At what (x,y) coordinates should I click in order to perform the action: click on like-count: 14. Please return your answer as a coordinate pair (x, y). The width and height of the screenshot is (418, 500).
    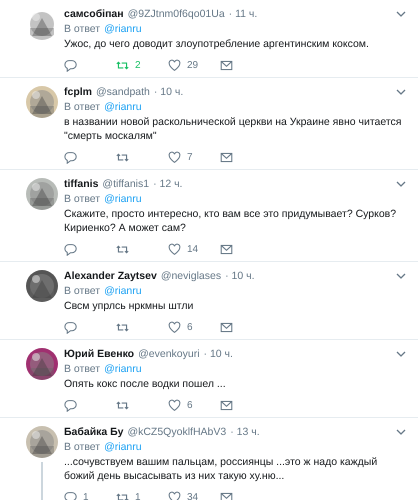
    Looking at the image, I should click on (192, 249).